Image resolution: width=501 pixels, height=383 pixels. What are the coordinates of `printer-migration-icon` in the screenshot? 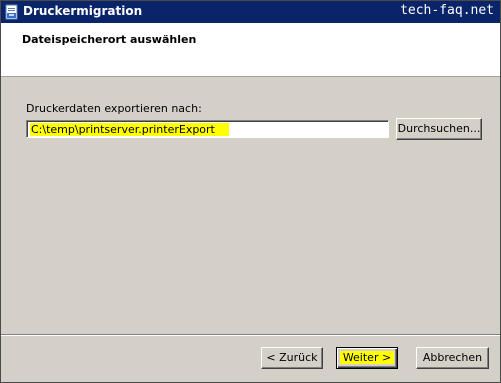 It's located at (12, 12).